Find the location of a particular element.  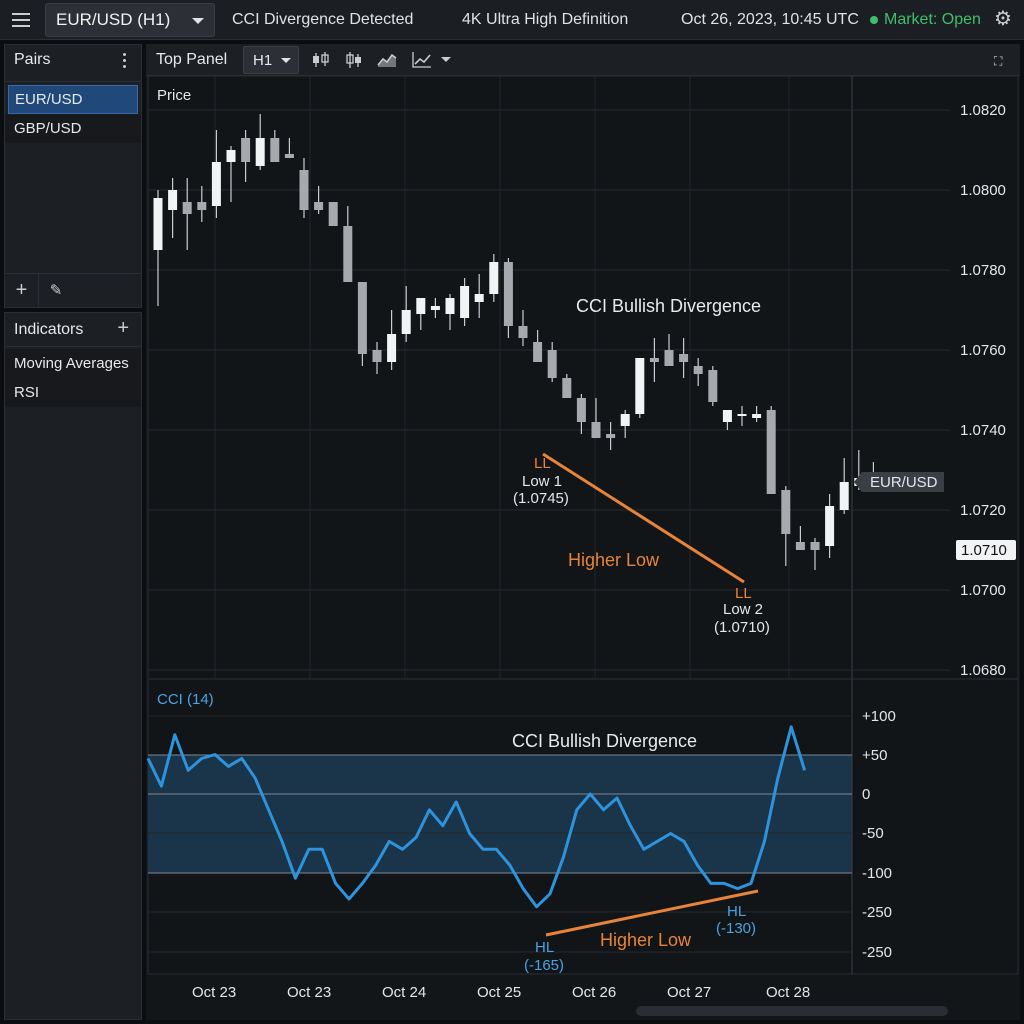

indicator-item-rsi: RSI is located at coordinates (73, 392).